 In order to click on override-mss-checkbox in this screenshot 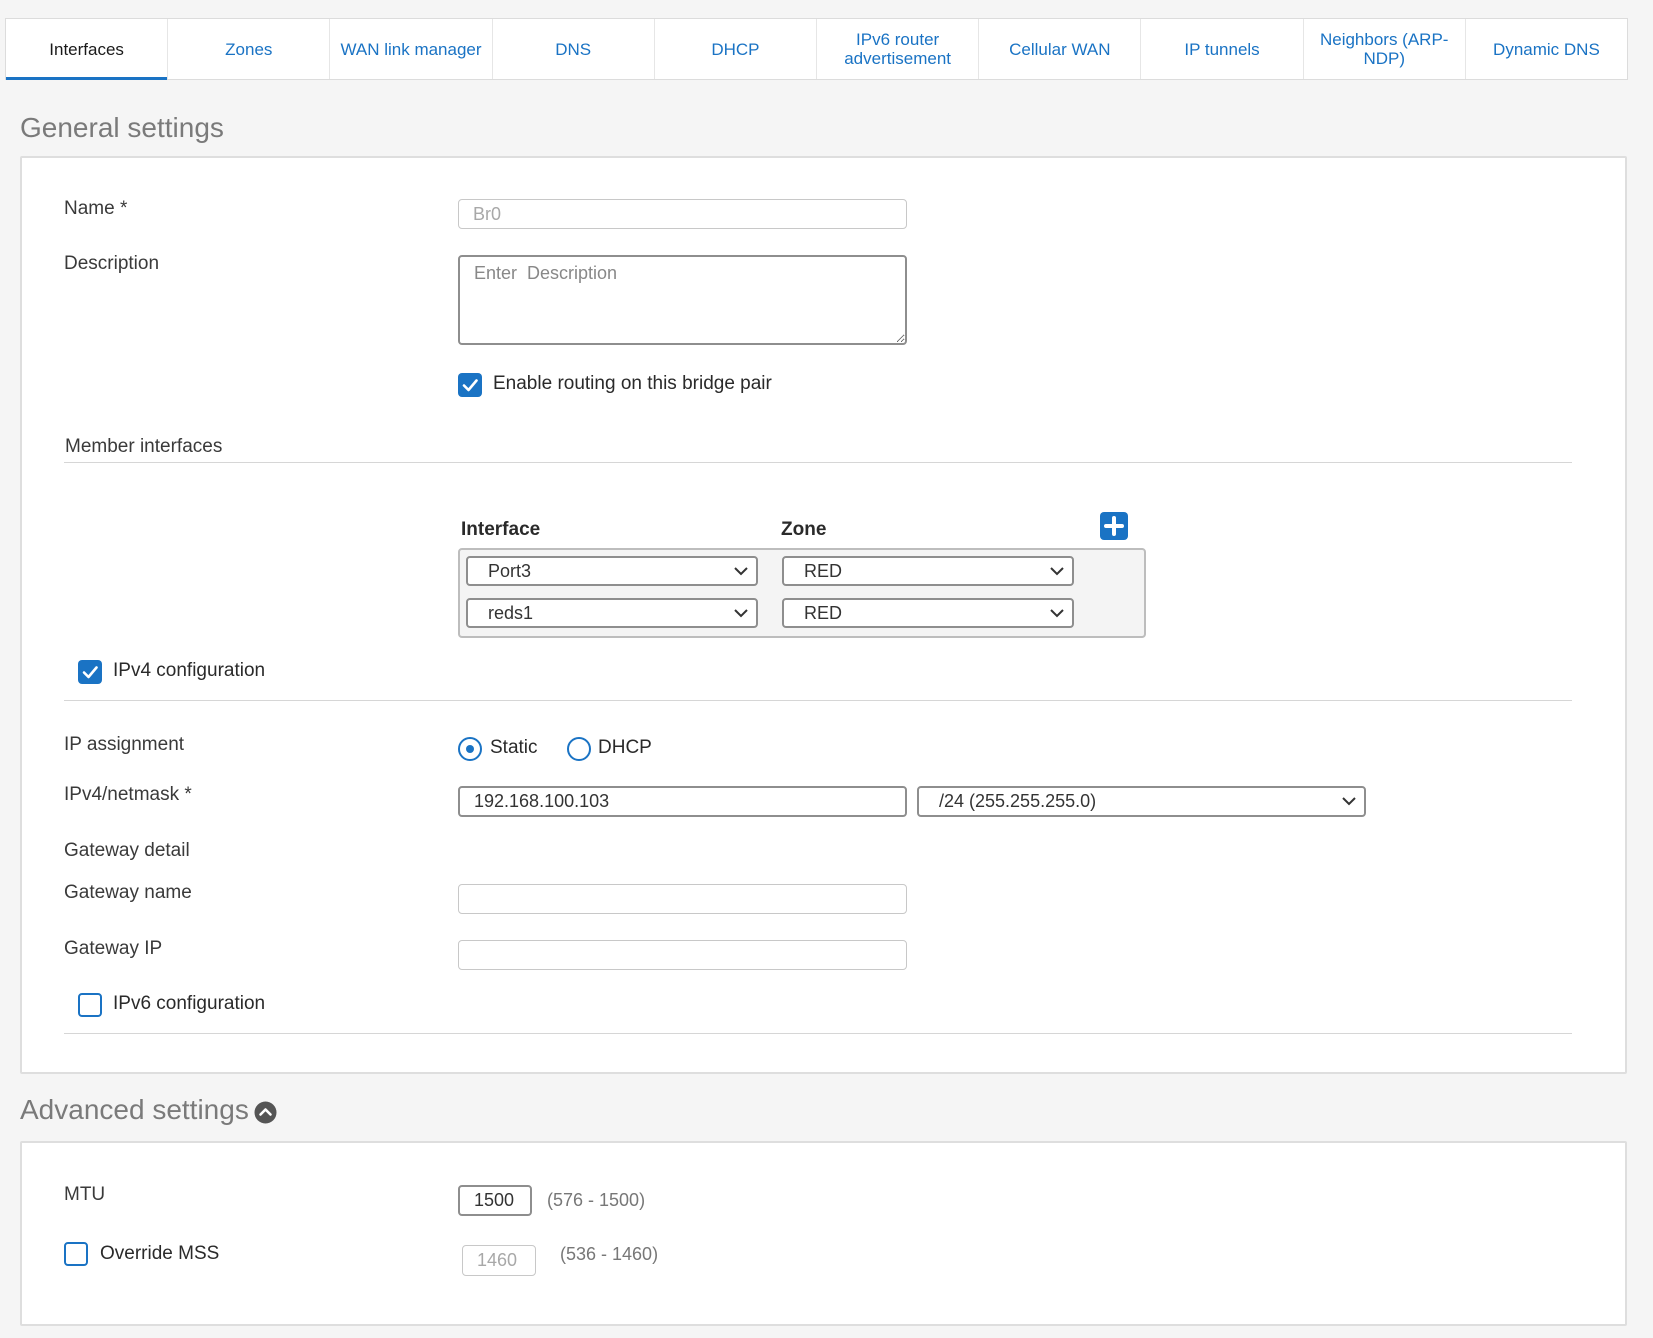, I will do `click(76, 1254)`.